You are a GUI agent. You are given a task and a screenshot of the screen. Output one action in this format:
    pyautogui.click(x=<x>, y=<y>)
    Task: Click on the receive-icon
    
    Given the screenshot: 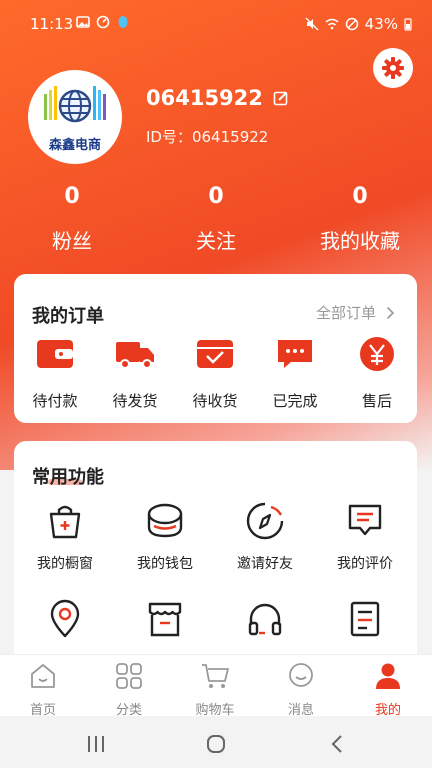 What is the action you would take?
    pyautogui.click(x=215, y=354)
    